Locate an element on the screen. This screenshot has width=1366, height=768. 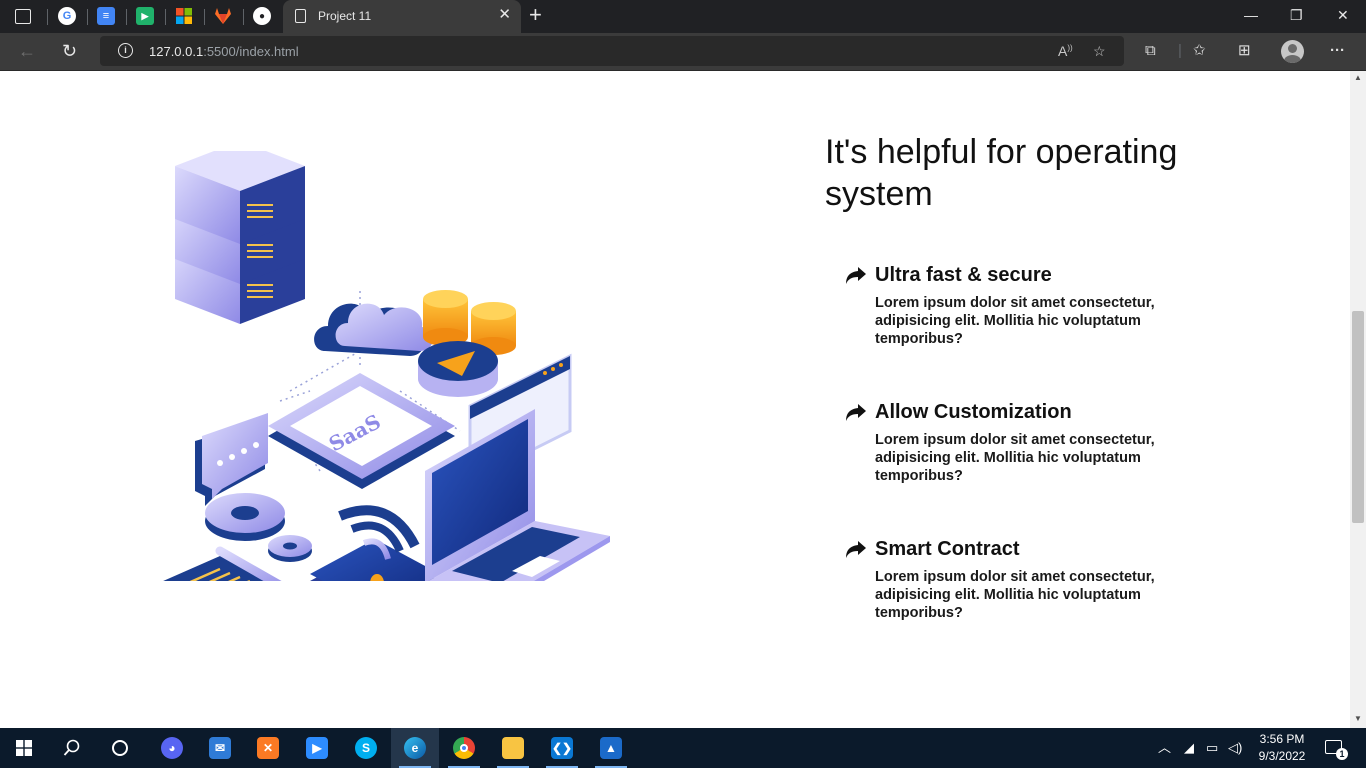
show-hidden-icons-chevron-icon: ︿ is located at coordinates (1164, 748).